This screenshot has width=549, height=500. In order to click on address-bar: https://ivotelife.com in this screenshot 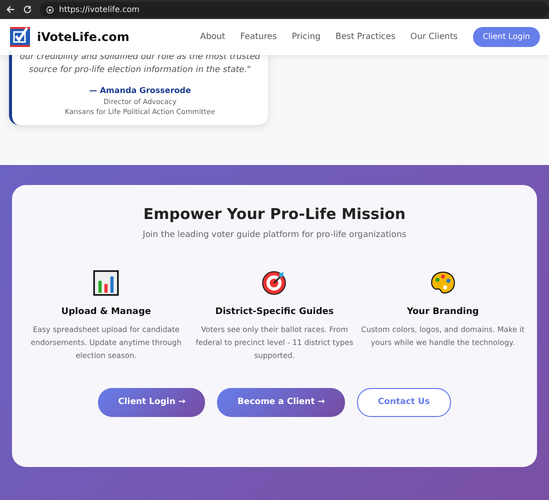, I will do `click(294, 9)`.